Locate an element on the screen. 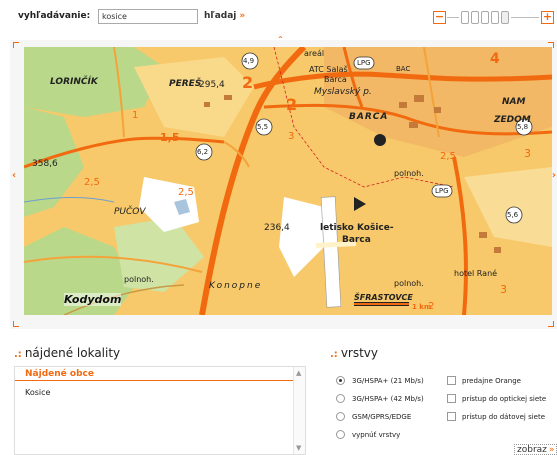 The height and width of the screenshot is (455, 557). corner-bl is located at coordinates (16, 324).